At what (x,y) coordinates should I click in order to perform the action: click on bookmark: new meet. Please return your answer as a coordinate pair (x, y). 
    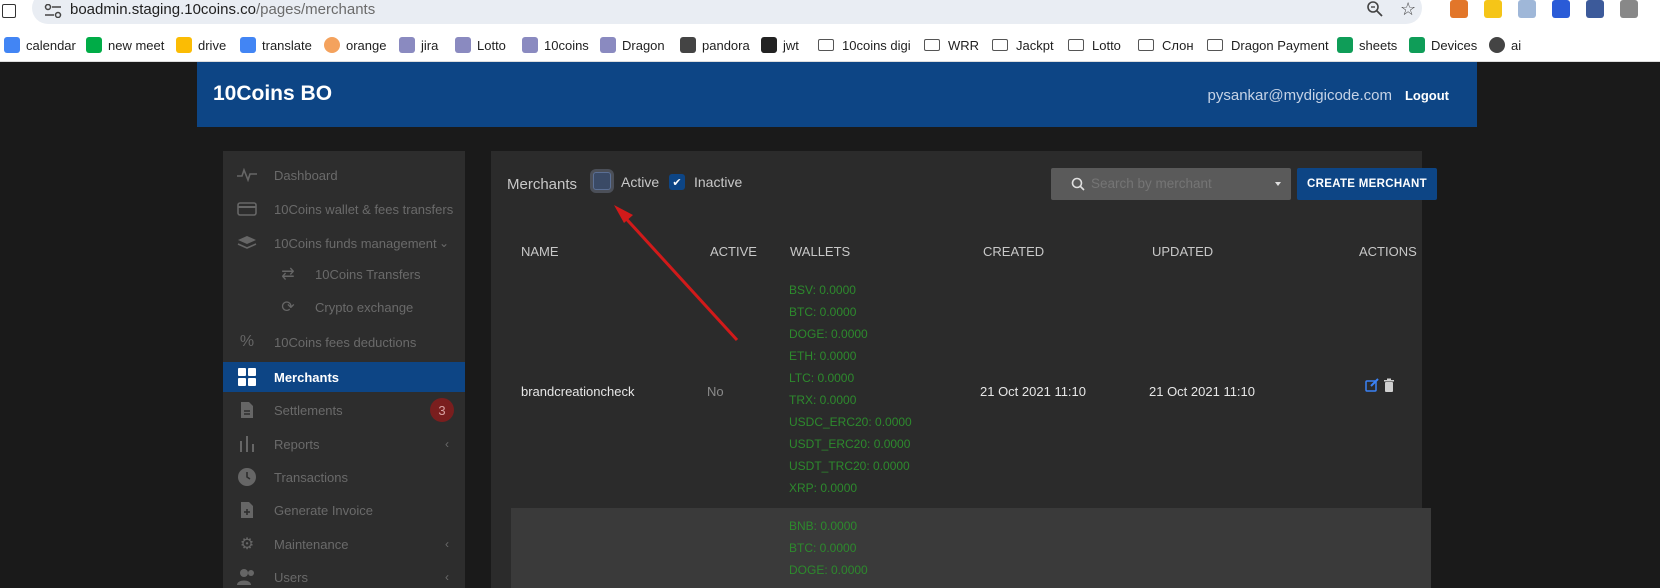
    Looking at the image, I should click on (125, 45).